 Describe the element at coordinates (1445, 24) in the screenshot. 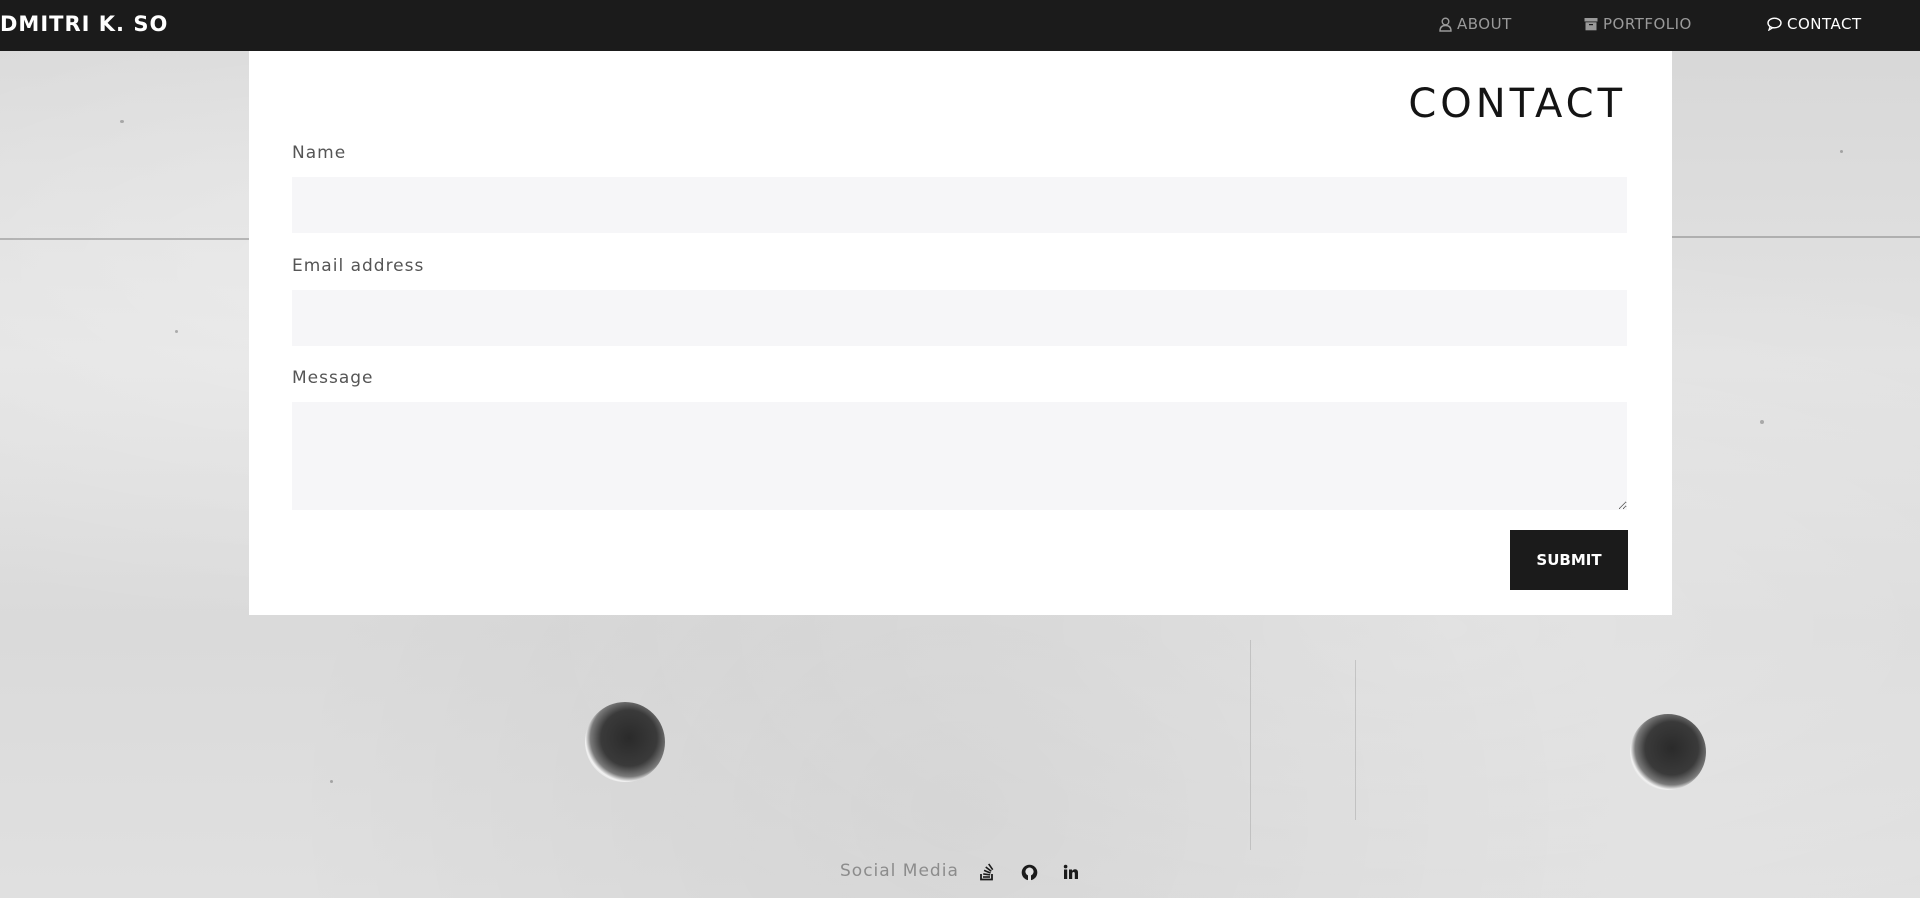

I see `user-icon` at that location.